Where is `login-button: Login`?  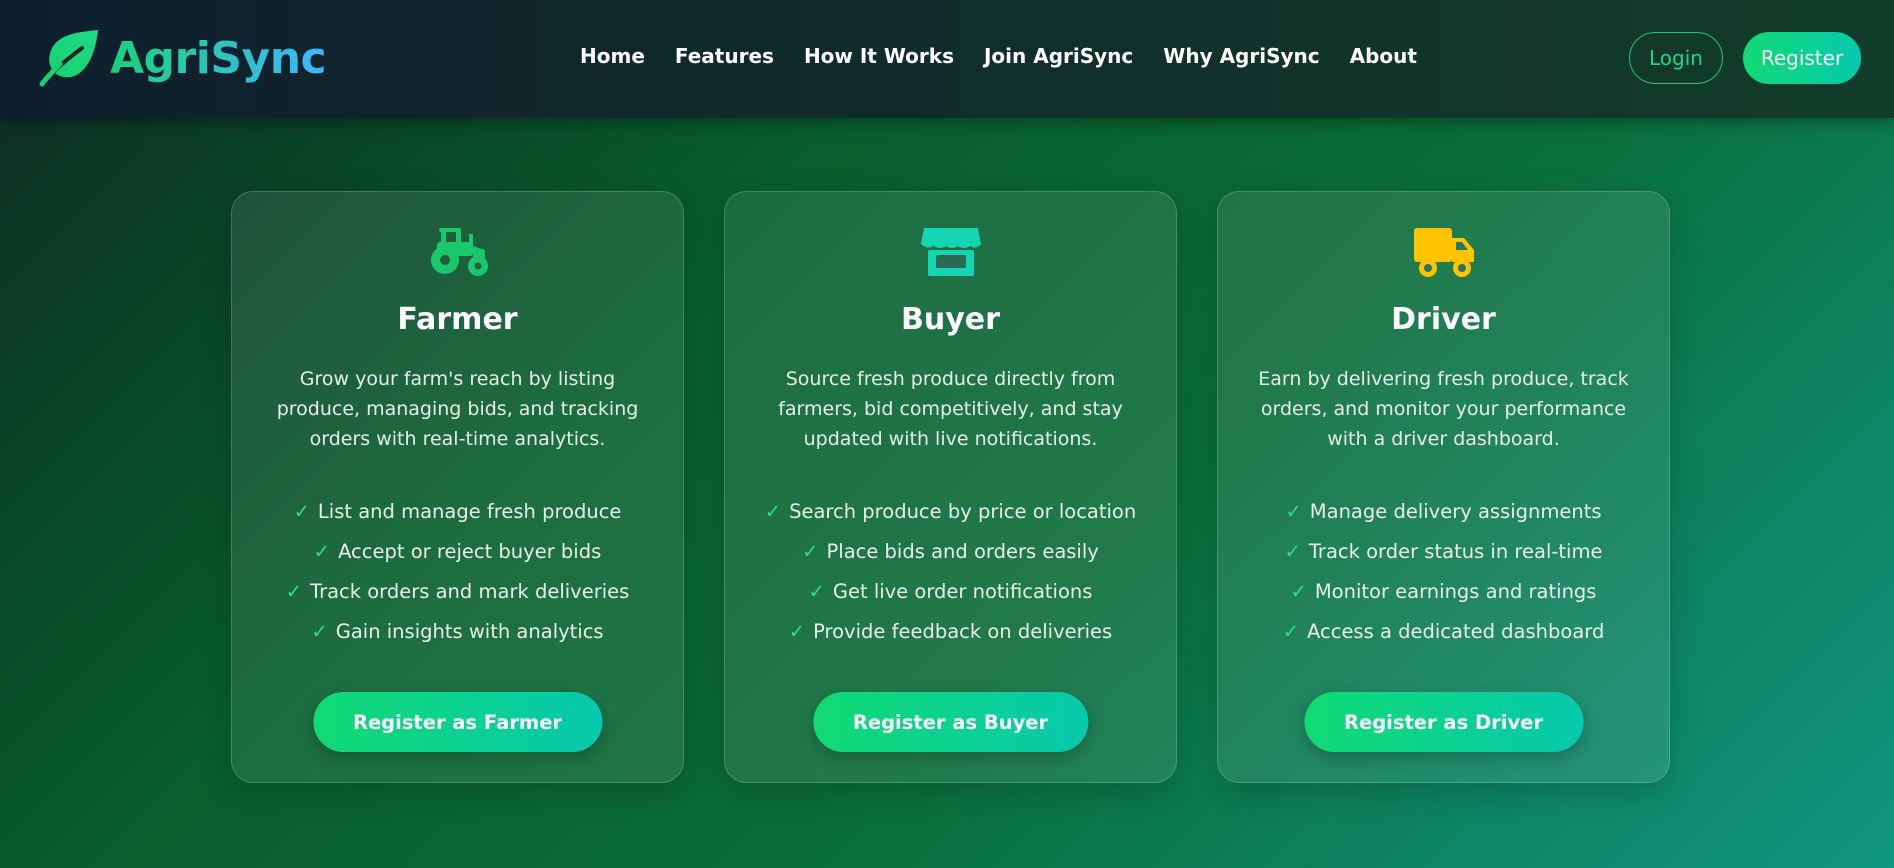
login-button: Login is located at coordinates (1676, 58).